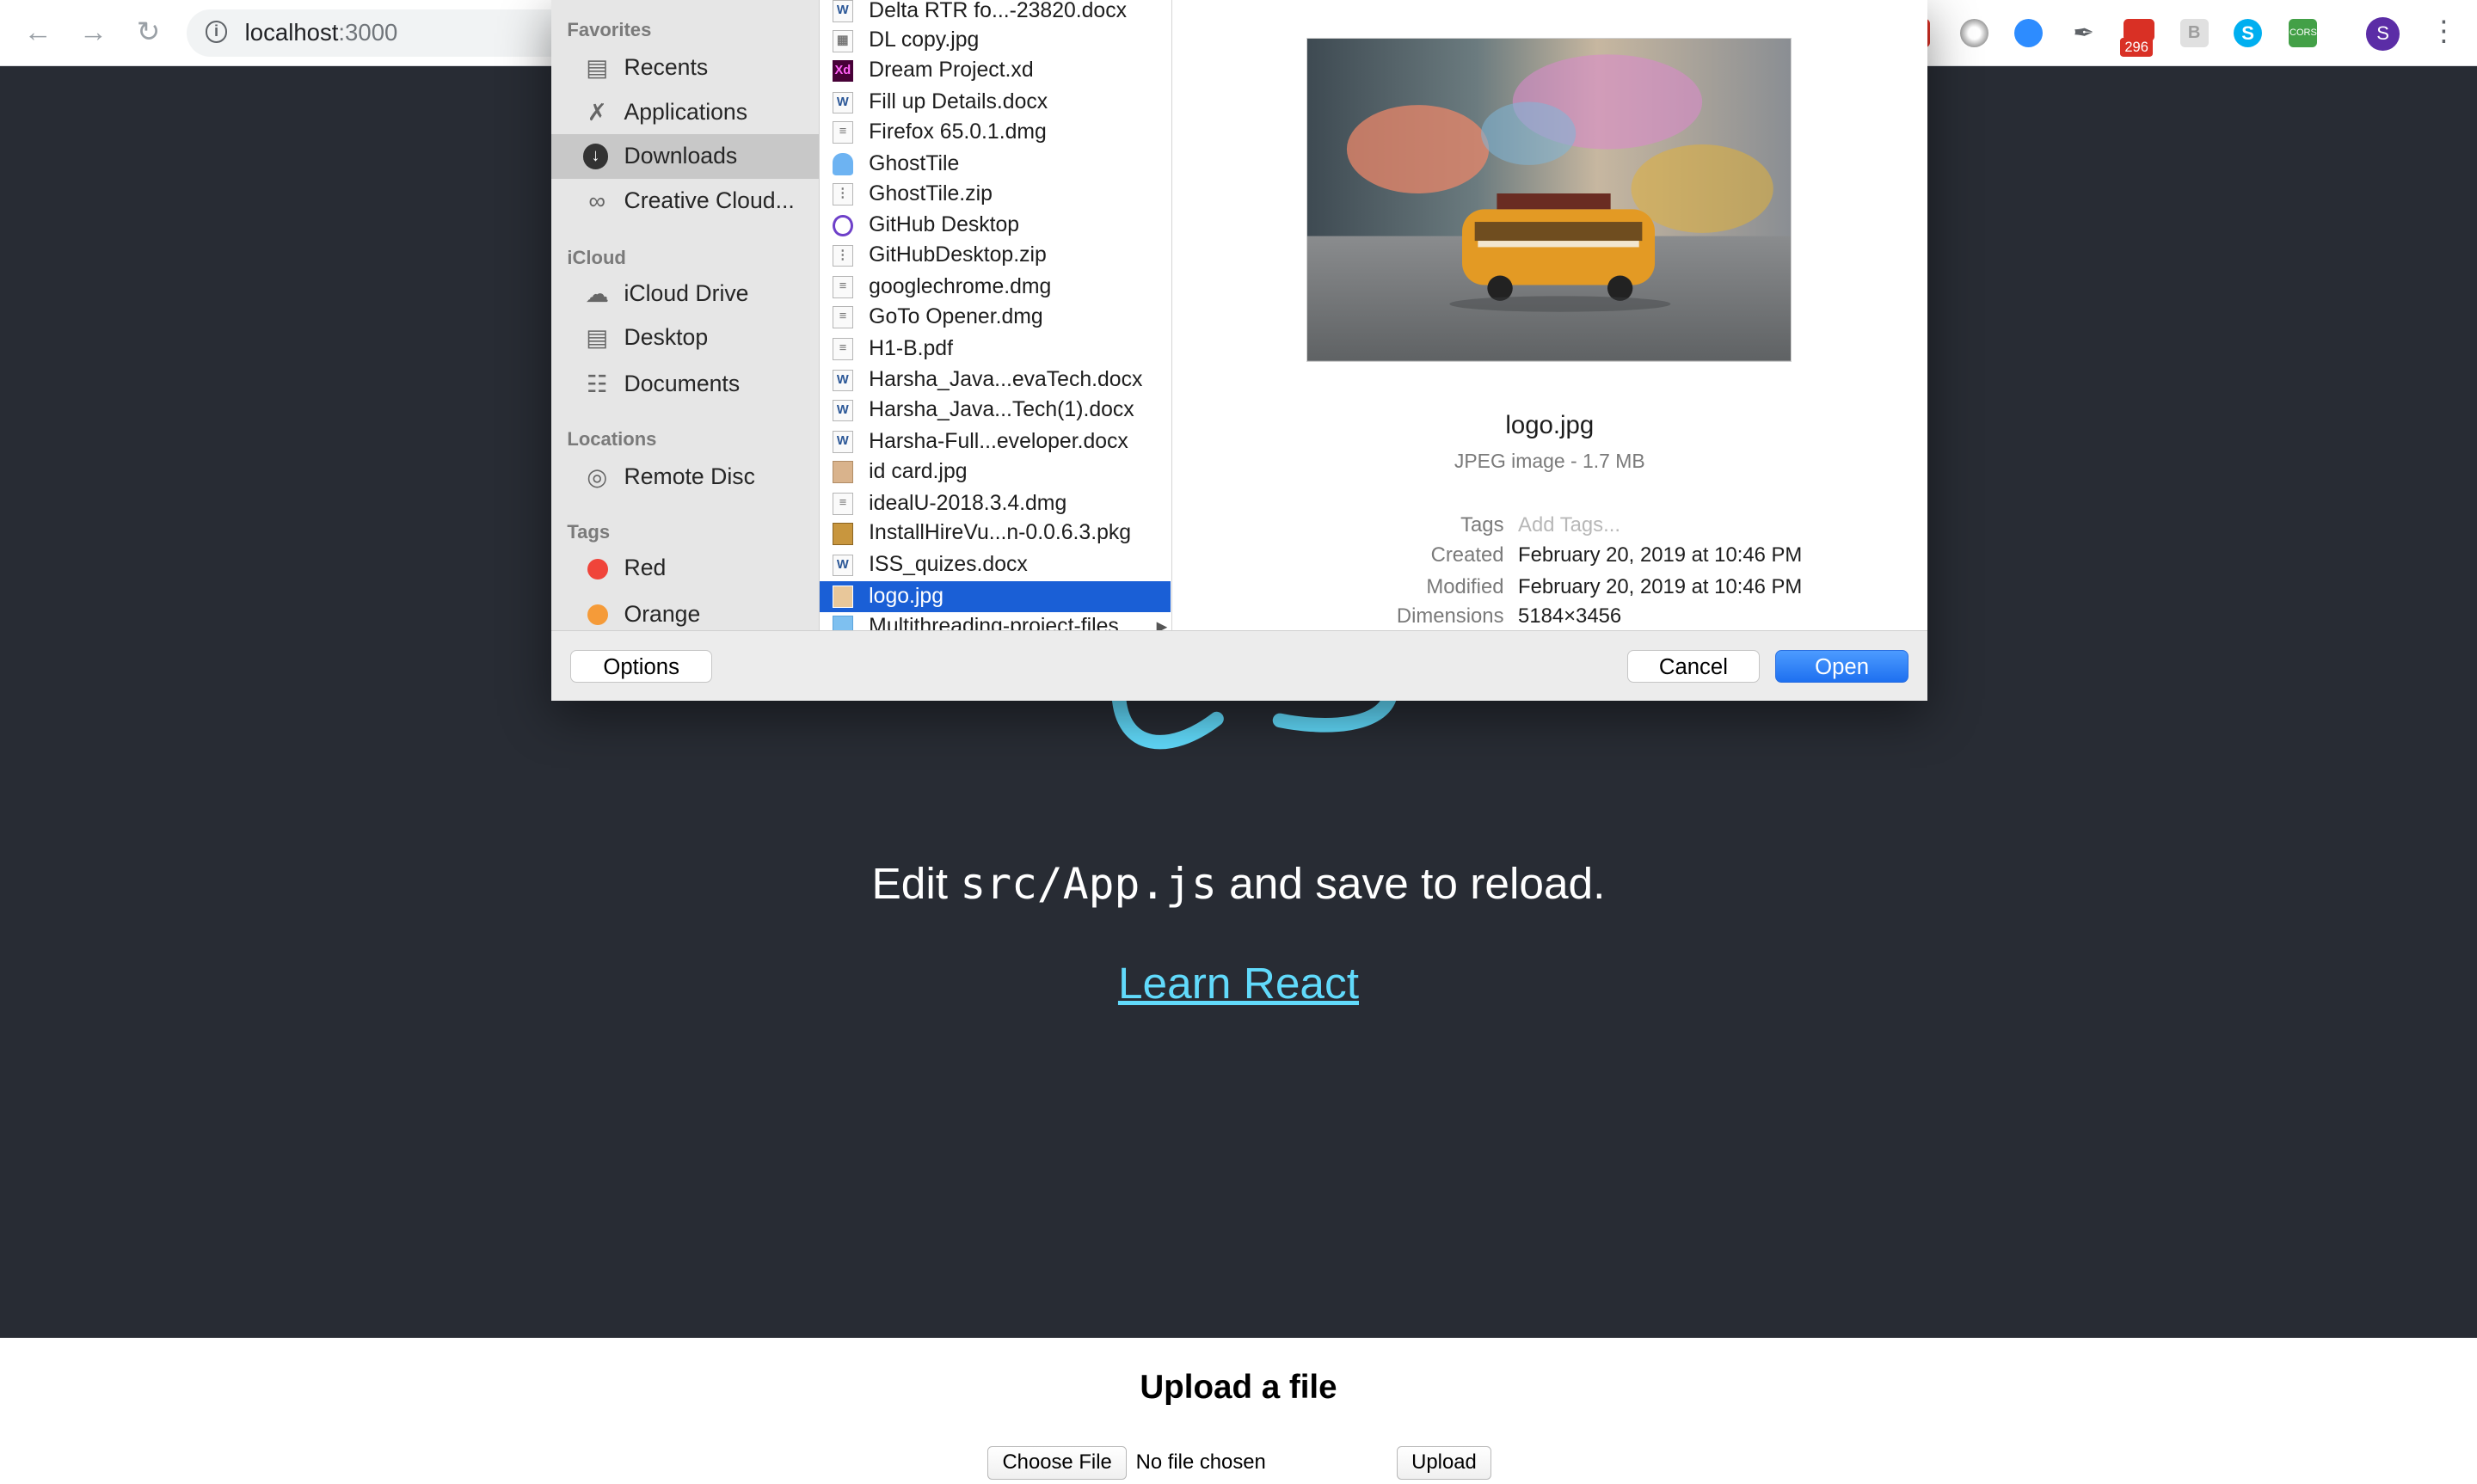 This screenshot has width=2477, height=1484. Describe the element at coordinates (1239, 665) in the screenshot. I see `dialog-footer: Options Cancel Open` at that location.